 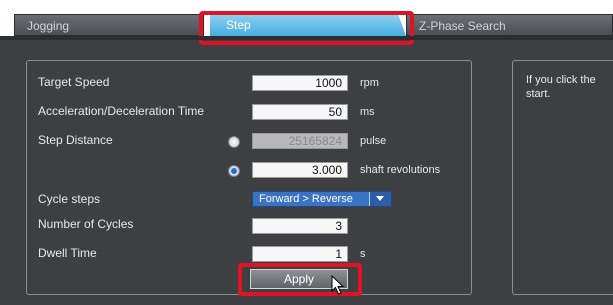 What do you see at coordinates (369, 83) in the screenshot?
I see `target-speed-unit: rpm` at bounding box center [369, 83].